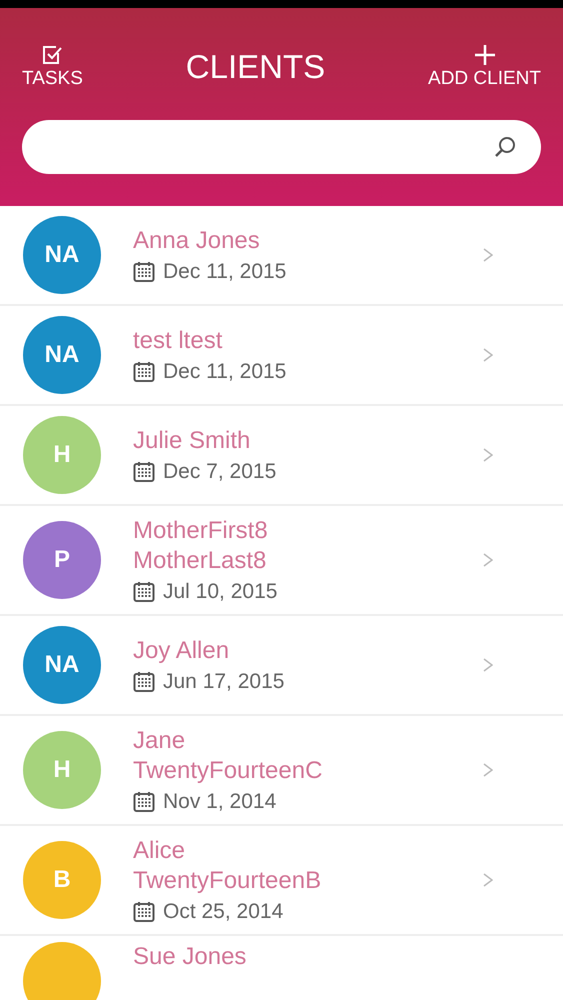  I want to click on client-avatar: B, so click(62, 880).